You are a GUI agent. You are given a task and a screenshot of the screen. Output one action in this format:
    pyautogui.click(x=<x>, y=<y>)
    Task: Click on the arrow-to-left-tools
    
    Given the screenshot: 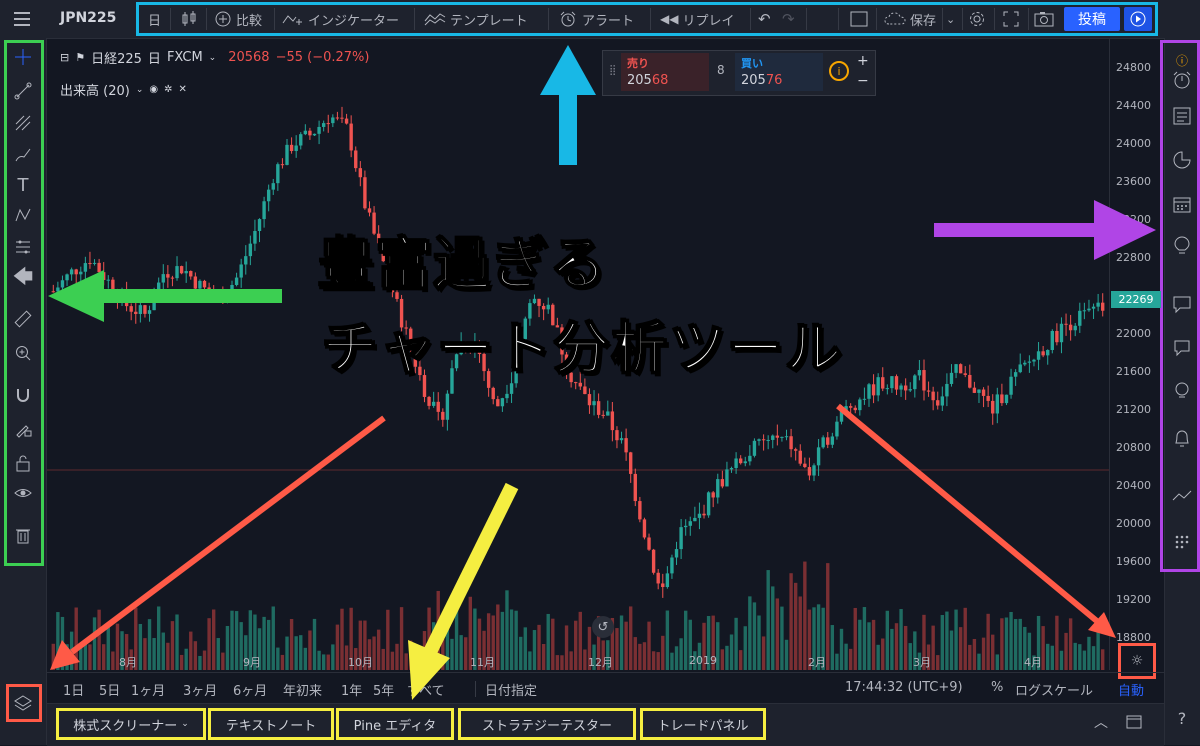 What is the action you would take?
    pyautogui.click(x=165, y=296)
    